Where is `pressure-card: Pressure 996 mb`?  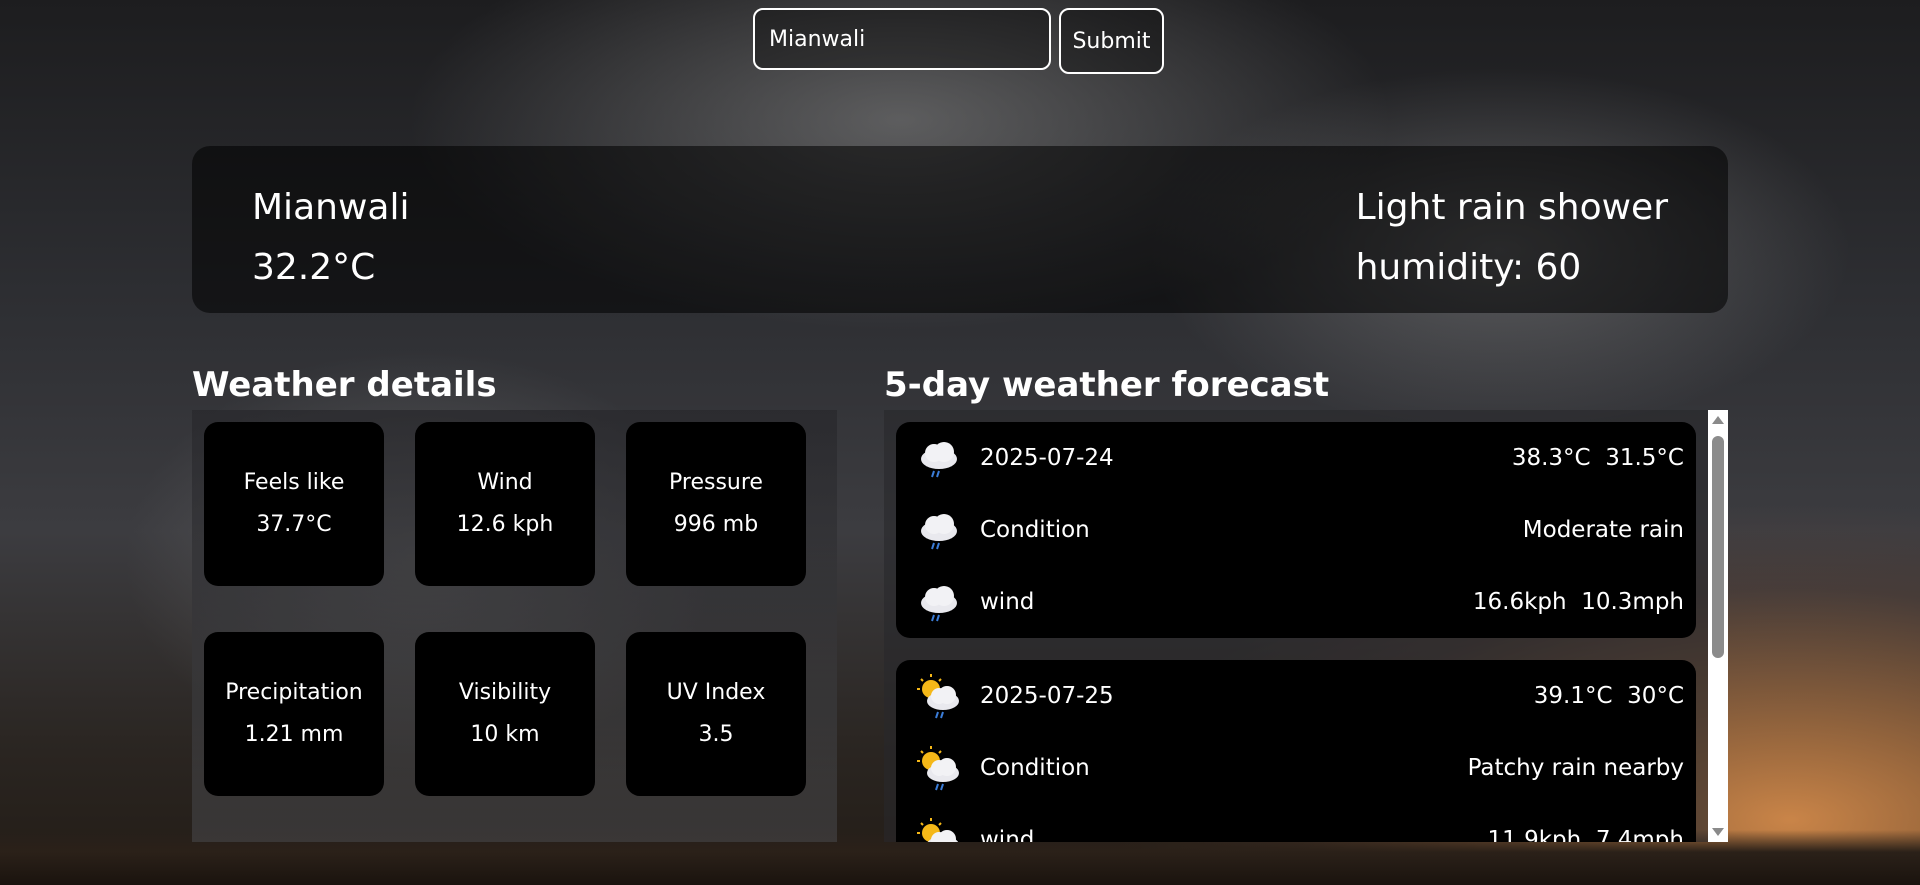
pressure-card: Pressure 996 mb is located at coordinates (716, 504).